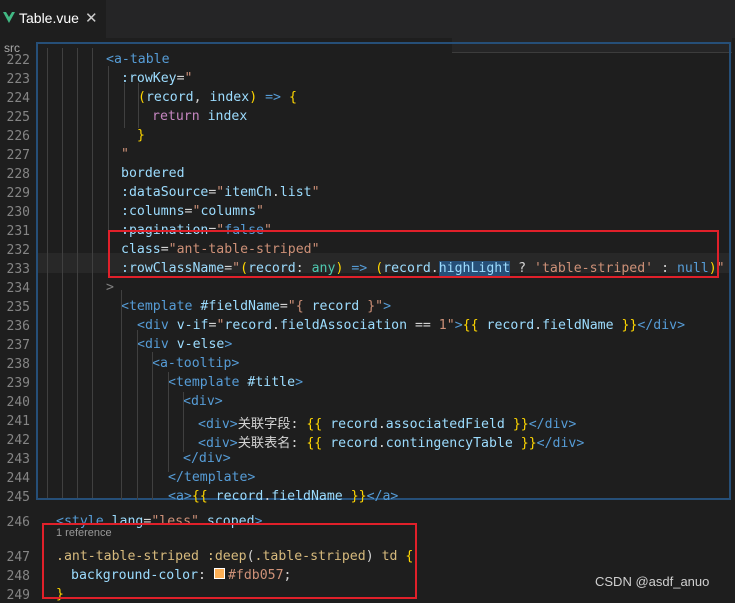 This screenshot has height=603, width=735. What do you see at coordinates (192, 211) in the screenshot?
I see `code-line: :columns="columns"` at bounding box center [192, 211].